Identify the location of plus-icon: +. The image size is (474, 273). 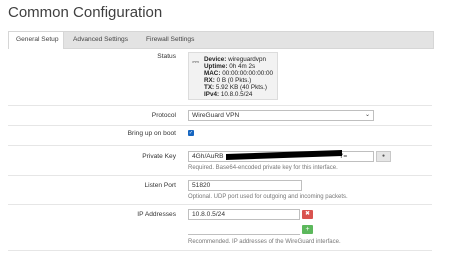
(307, 229).